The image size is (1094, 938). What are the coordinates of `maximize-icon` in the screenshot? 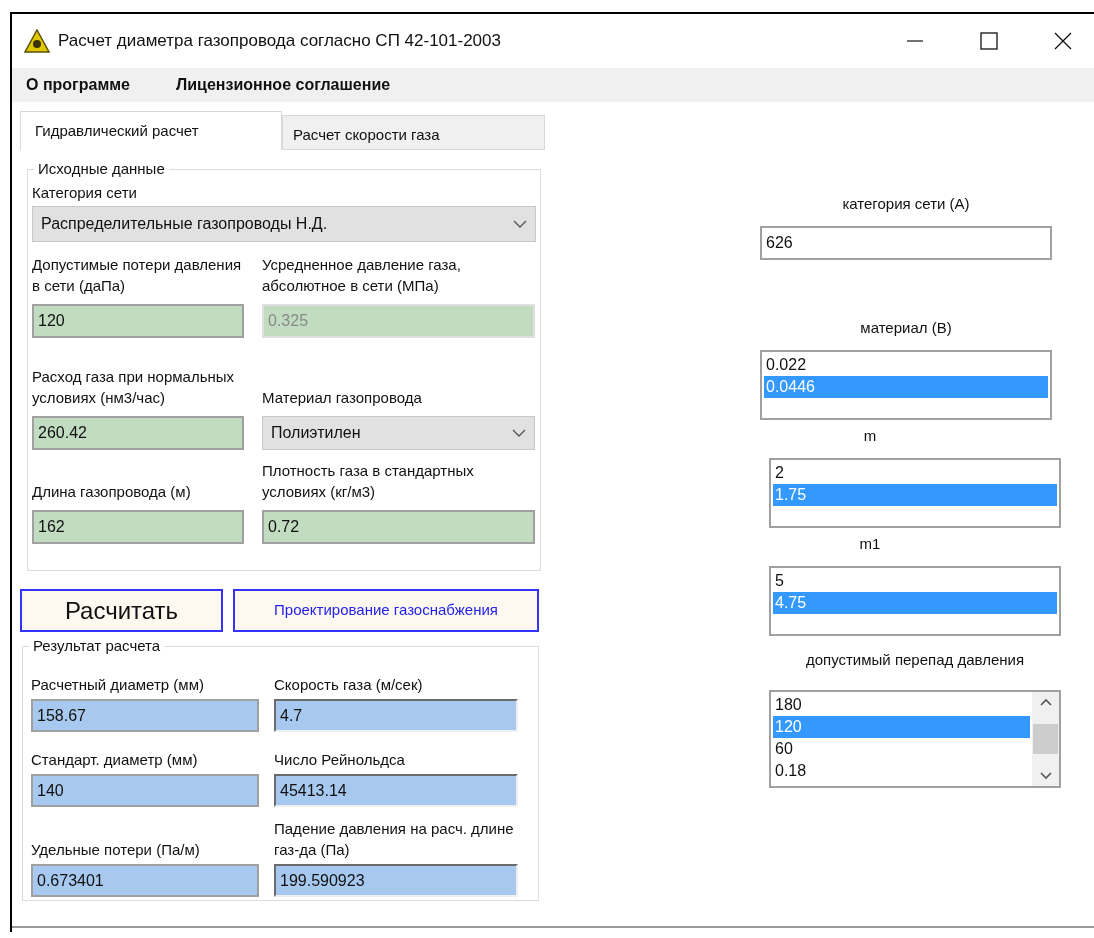 It's located at (989, 41).